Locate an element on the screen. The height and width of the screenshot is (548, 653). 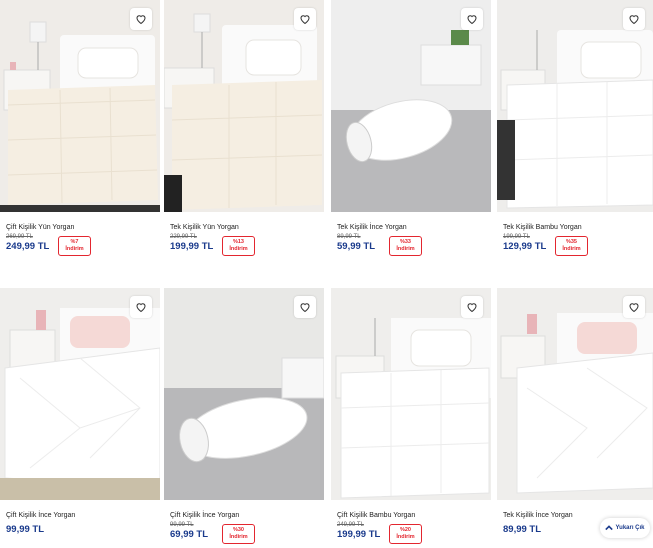
product-price: 99,99 TL is located at coordinates (25, 529).